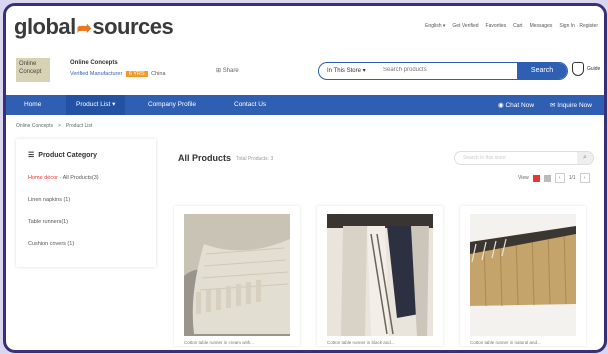  Describe the element at coordinates (219, 71) in the screenshot. I see `share-icon: ⊞` at that location.